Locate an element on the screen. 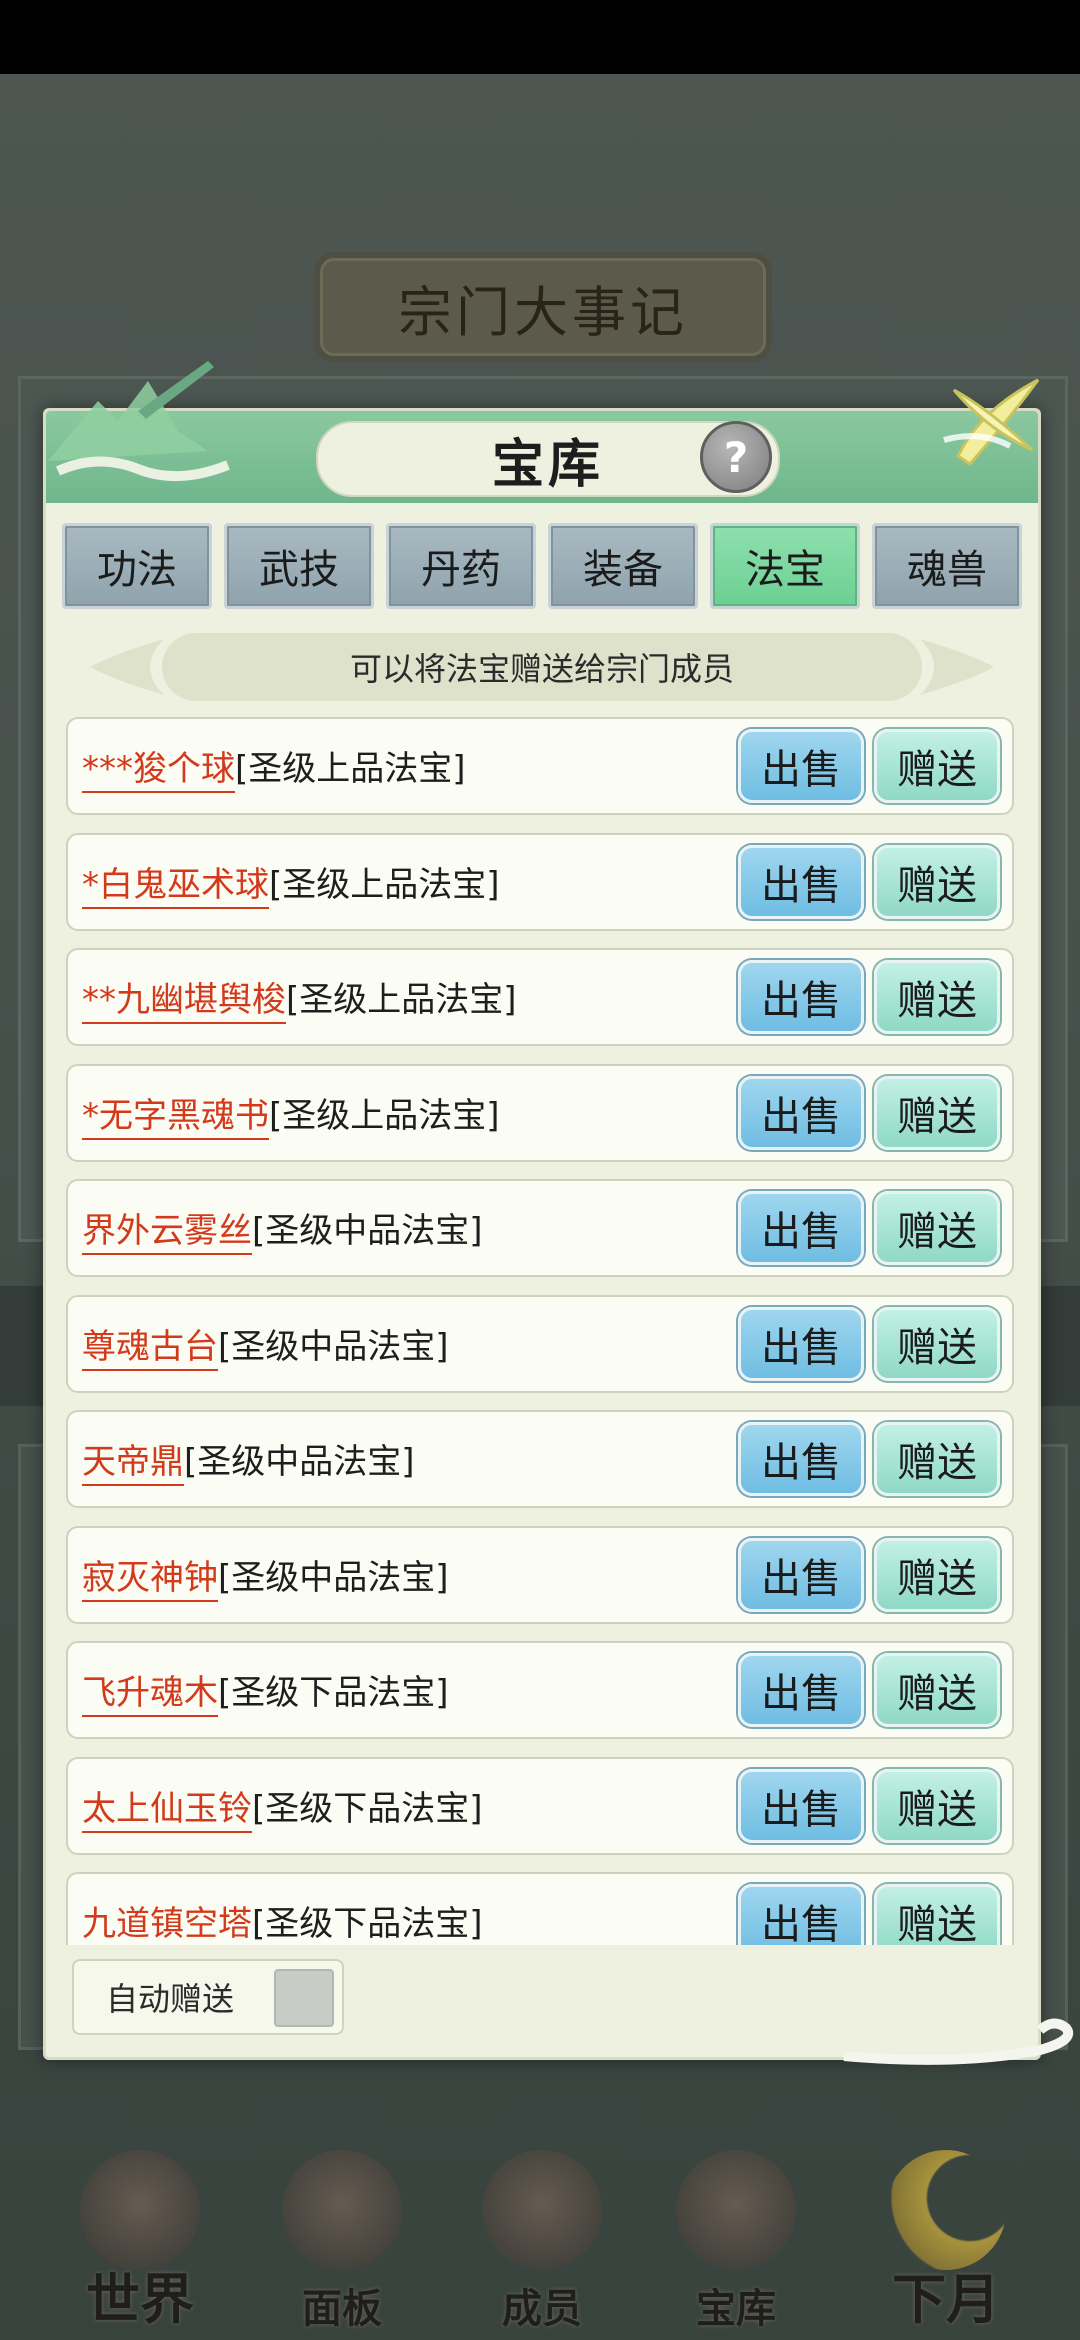 The image size is (1080, 2340). close-icon is located at coordinates (995, 420).